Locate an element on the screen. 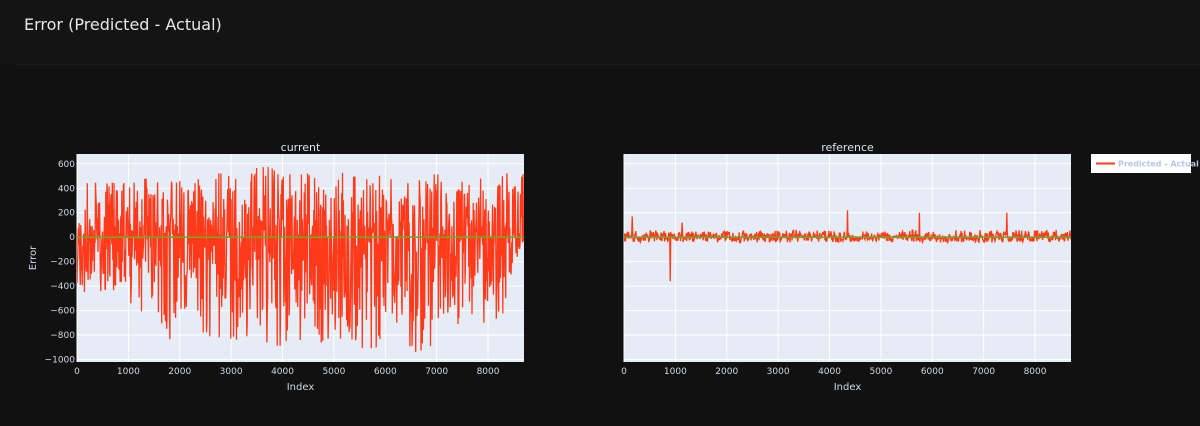  y-tick-label: 200 is located at coordinates (66, 214).